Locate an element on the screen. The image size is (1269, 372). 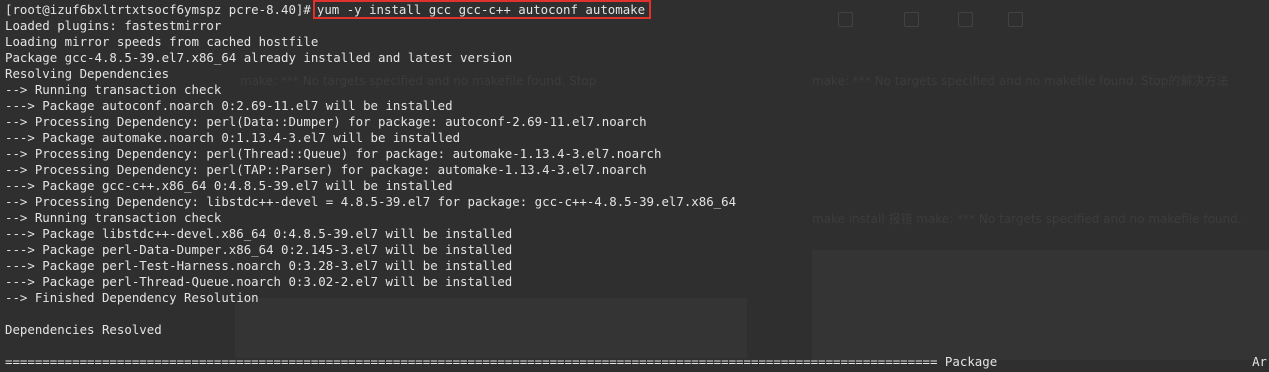
output-line: Dependencies Resolved is located at coordinates (83, 329).